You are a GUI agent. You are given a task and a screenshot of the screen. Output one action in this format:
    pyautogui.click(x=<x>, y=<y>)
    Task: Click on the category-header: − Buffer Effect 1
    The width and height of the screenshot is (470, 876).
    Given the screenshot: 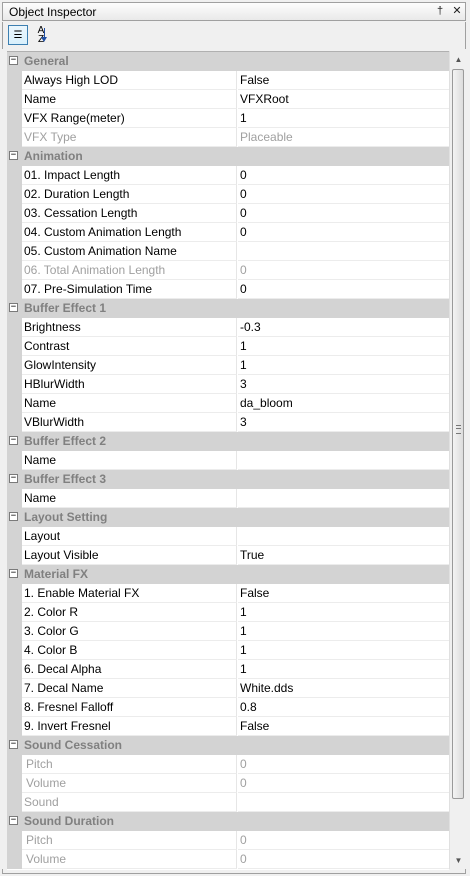 What is the action you would take?
    pyautogui.click(x=228, y=308)
    